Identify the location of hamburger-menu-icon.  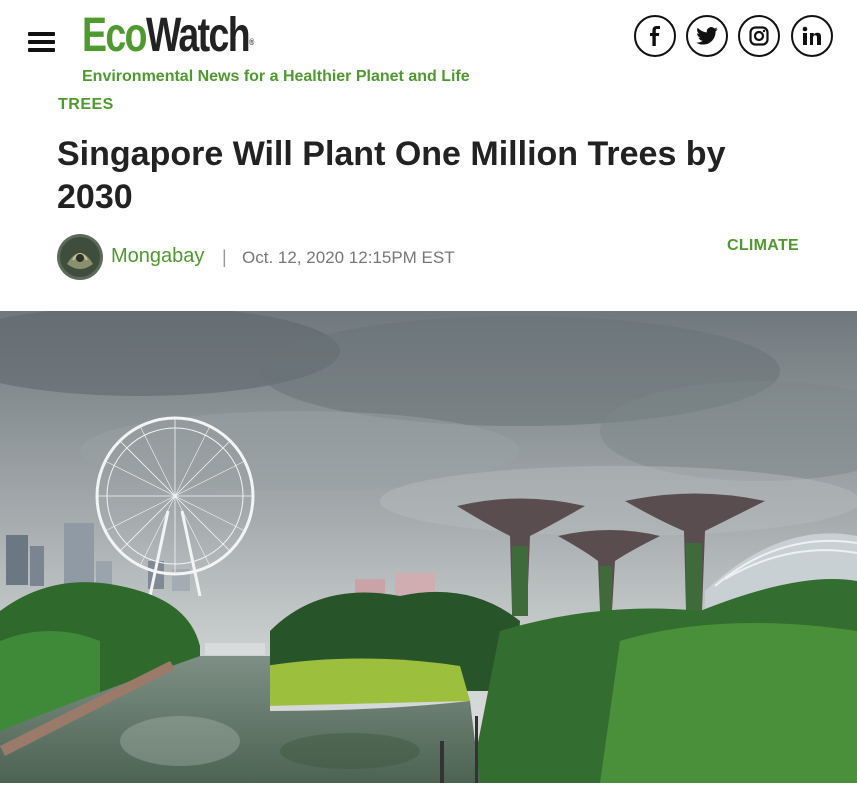
(42, 42).